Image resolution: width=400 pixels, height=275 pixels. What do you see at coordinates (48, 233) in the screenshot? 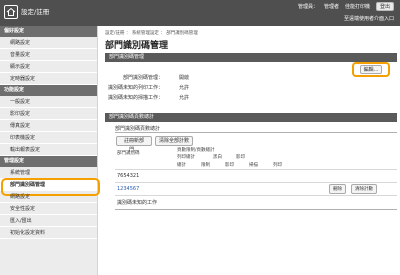
I see `sidebar-item-initialize: 初始化設定資料` at bounding box center [48, 233].